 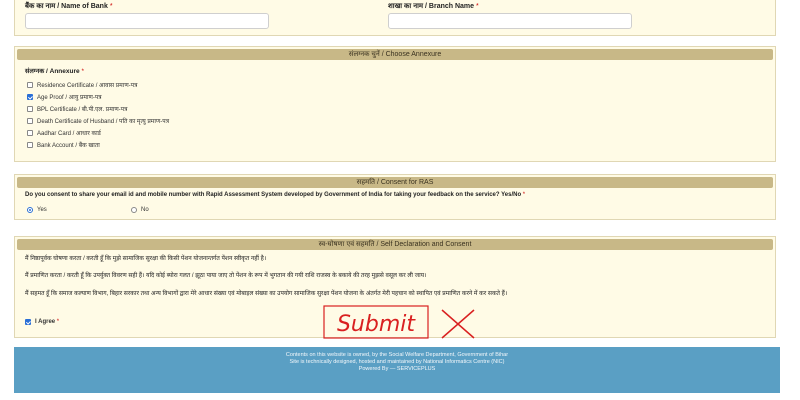 I want to click on bank-name-label: बैंक का नाम / Name of Bank *, so click(x=69, y=6).